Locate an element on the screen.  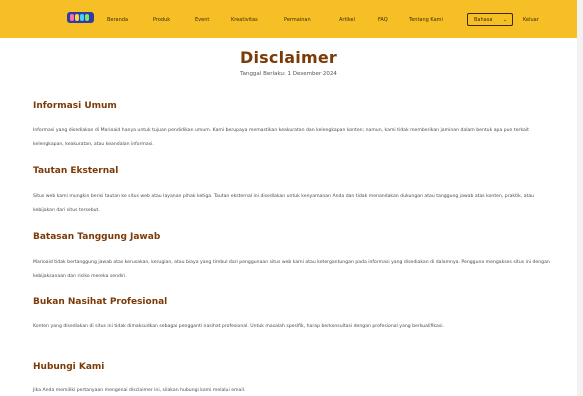
logo is located at coordinates (80, 17).